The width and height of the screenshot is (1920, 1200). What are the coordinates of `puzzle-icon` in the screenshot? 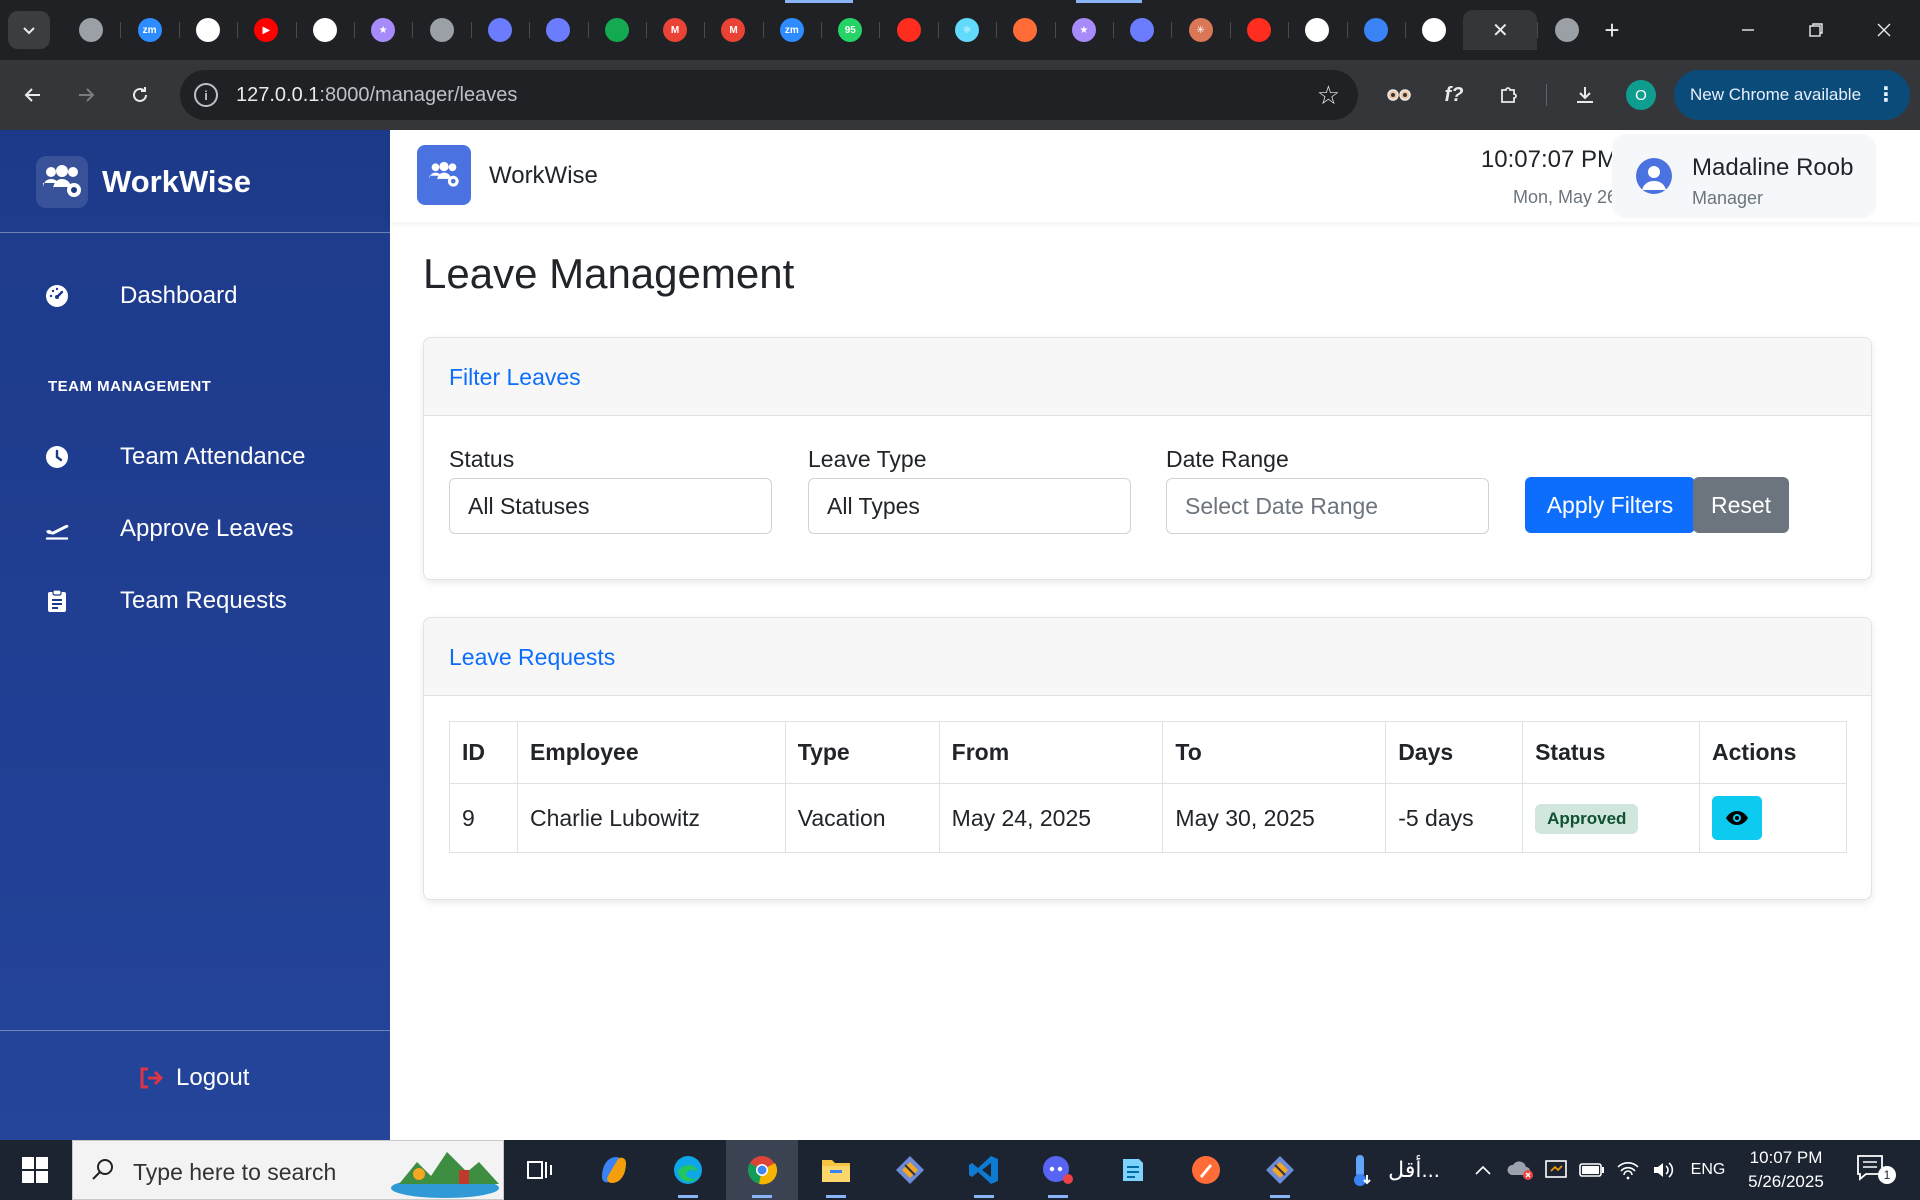 It's located at (1509, 95).